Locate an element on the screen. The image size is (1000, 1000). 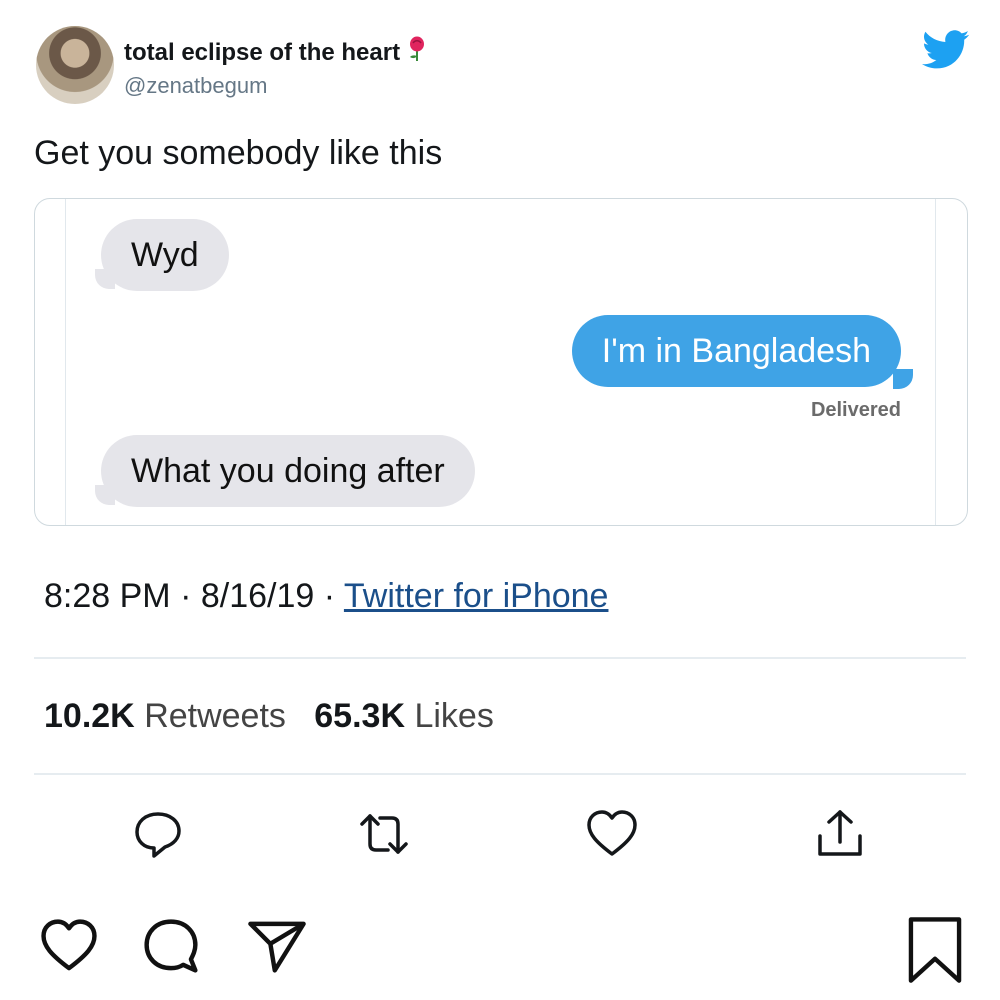
delivered-label: Delivered is located at coordinates (855, 410).